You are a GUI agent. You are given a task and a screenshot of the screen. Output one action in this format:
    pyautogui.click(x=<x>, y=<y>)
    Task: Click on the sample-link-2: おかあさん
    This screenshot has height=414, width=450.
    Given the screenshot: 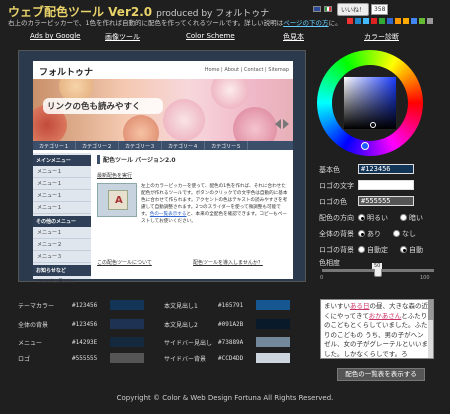 What is the action you would take?
    pyautogui.click(x=385, y=316)
    